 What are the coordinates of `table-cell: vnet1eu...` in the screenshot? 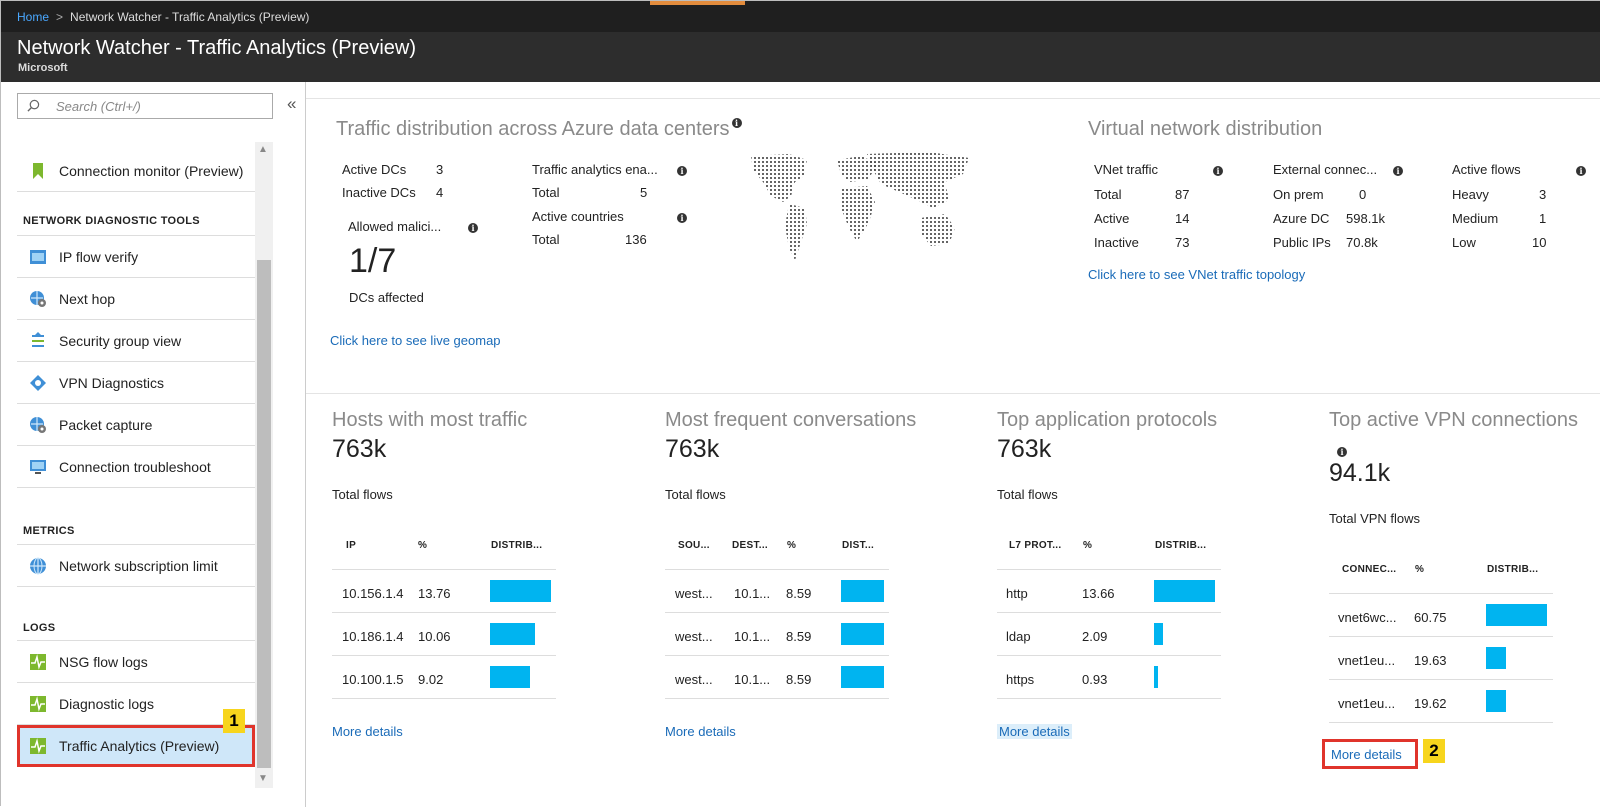 It's located at (1367, 703).